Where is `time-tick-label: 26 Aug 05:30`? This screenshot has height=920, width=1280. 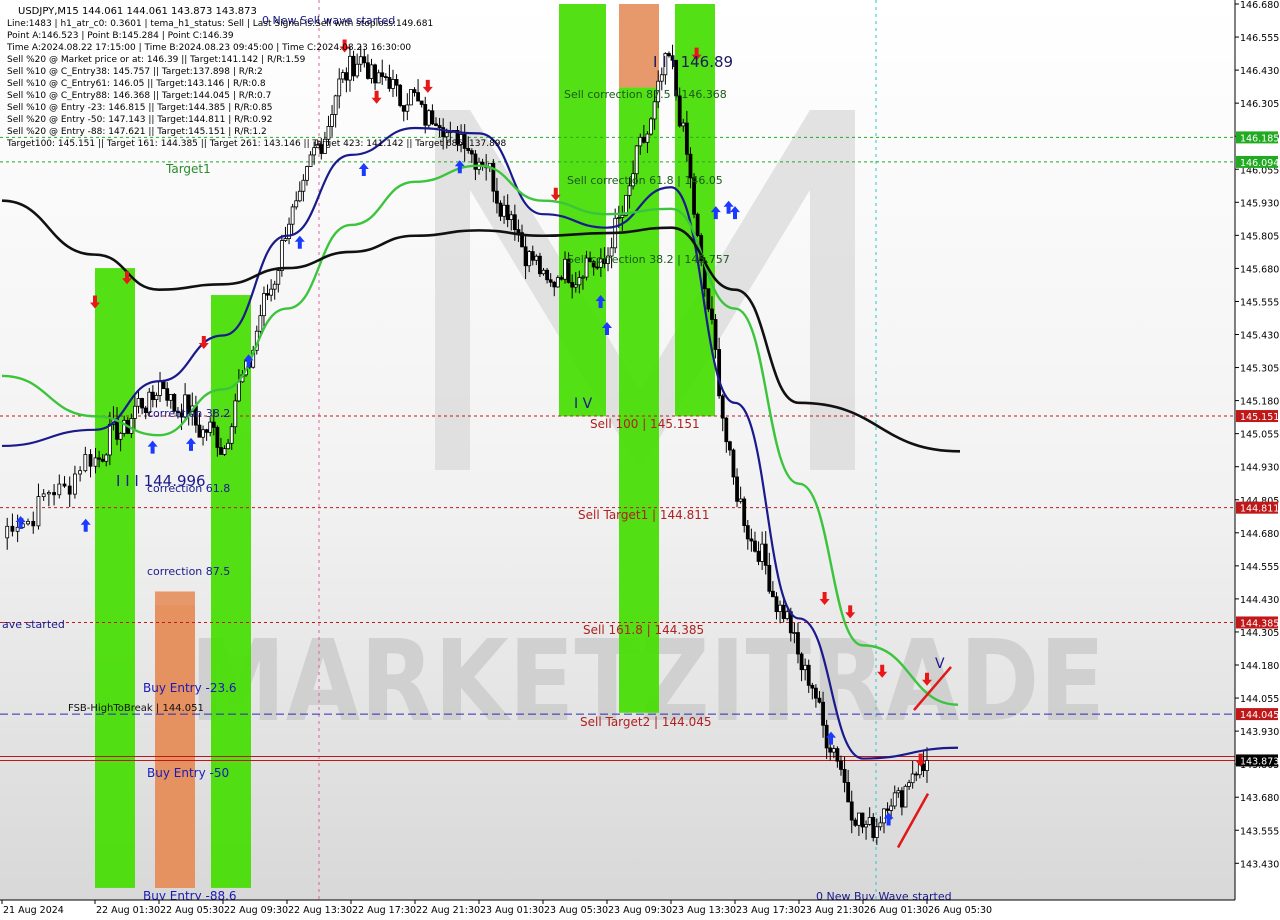 time-tick-label: 26 Aug 05:30 is located at coordinates (960, 910).